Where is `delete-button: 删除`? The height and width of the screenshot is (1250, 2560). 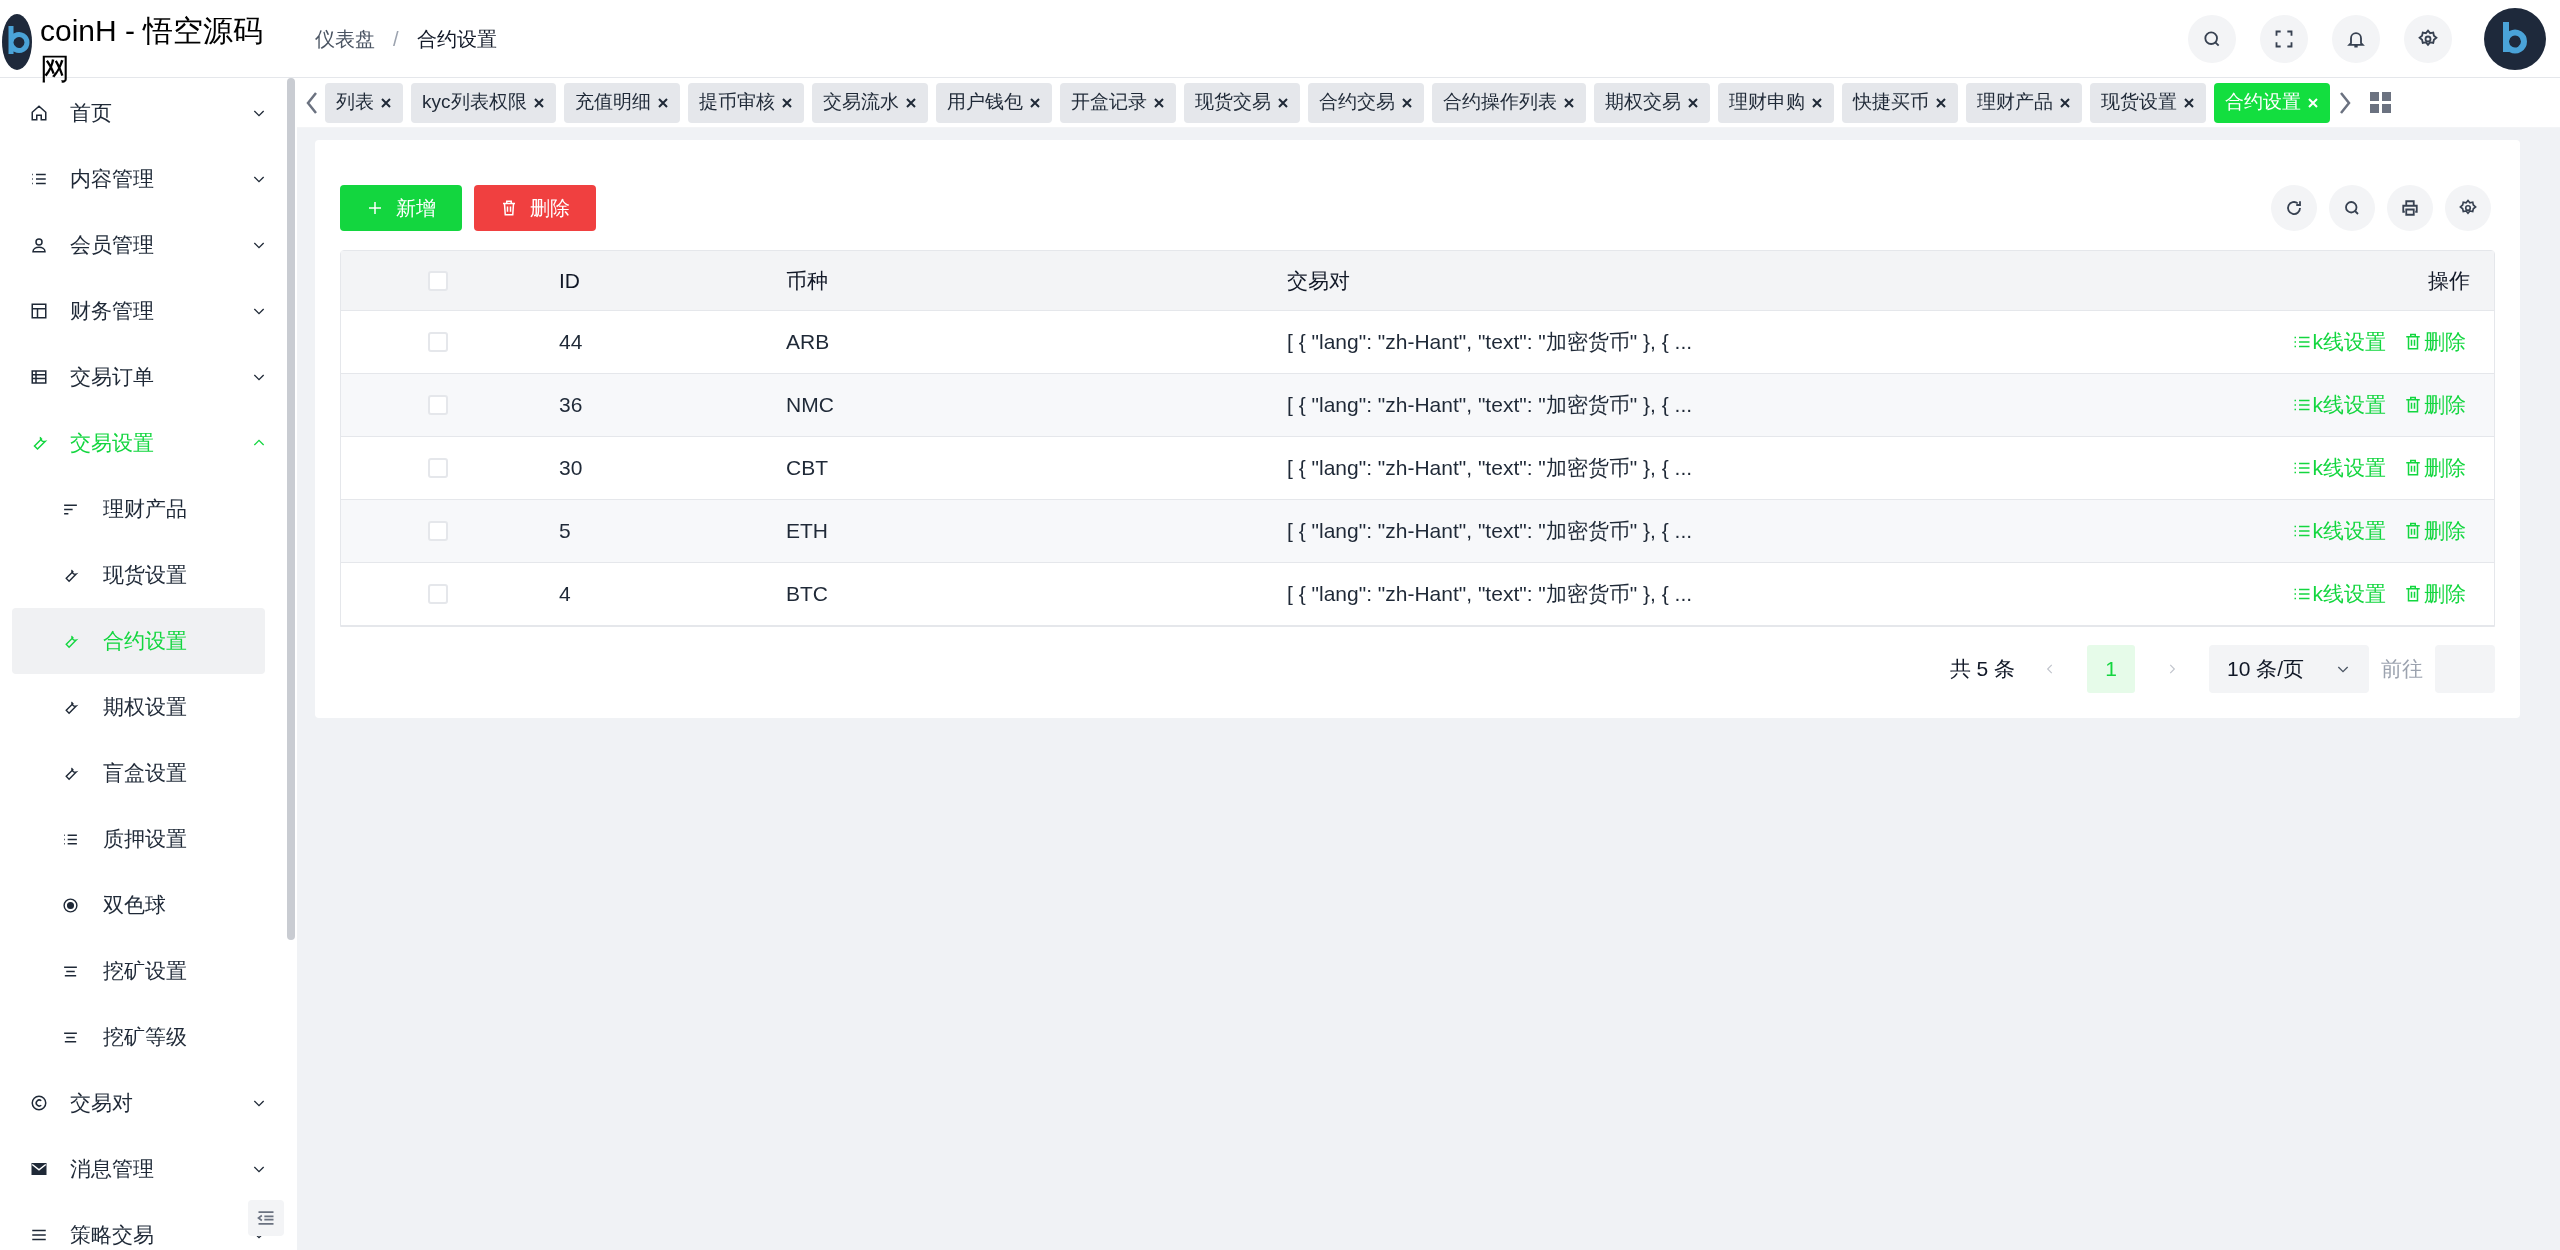 delete-button: 删除 is located at coordinates (535, 208).